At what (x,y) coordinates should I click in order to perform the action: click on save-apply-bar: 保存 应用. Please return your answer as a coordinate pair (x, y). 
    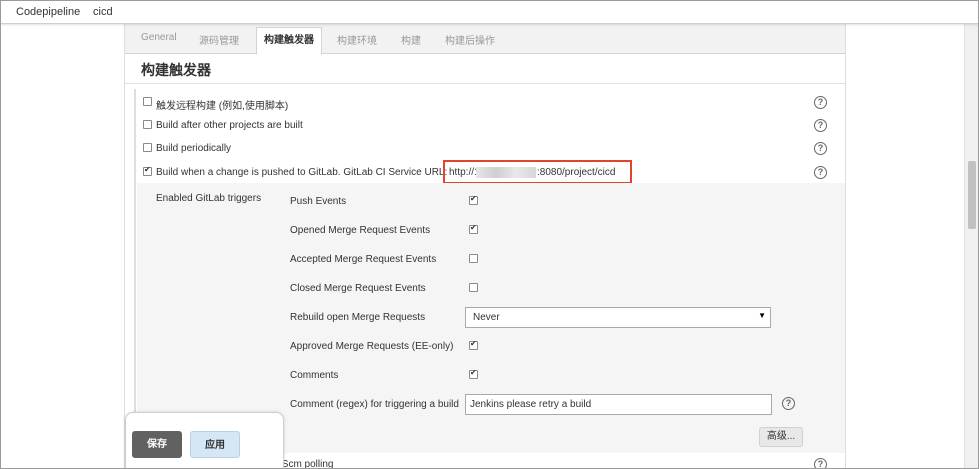
    Looking at the image, I should click on (204, 440).